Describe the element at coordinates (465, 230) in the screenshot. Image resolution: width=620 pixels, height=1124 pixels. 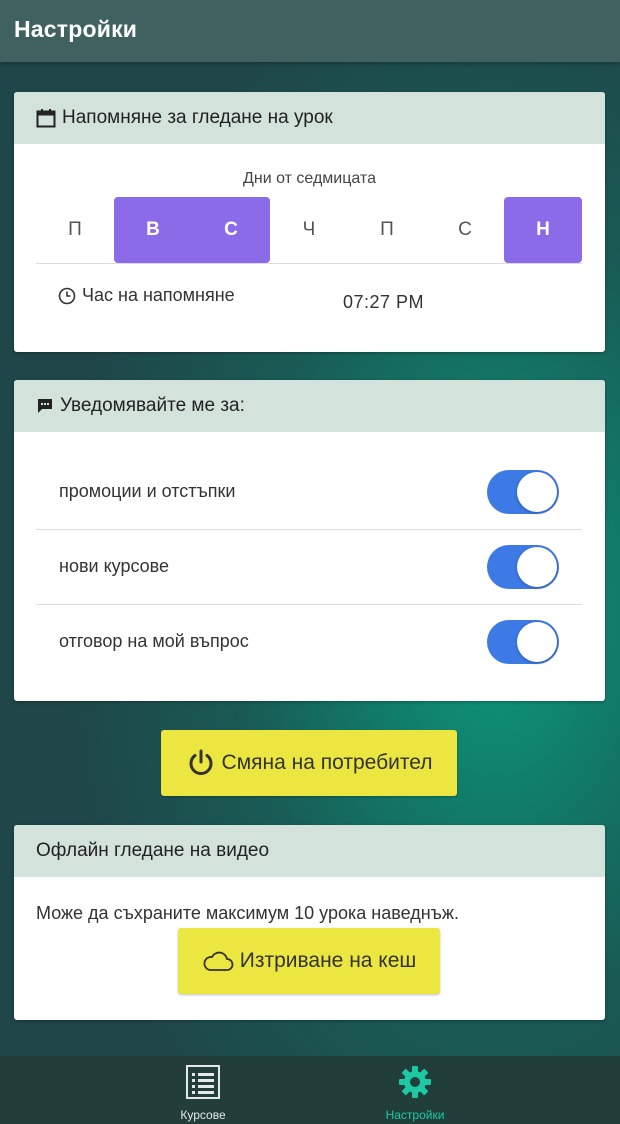
I see `day-sat: С` at that location.